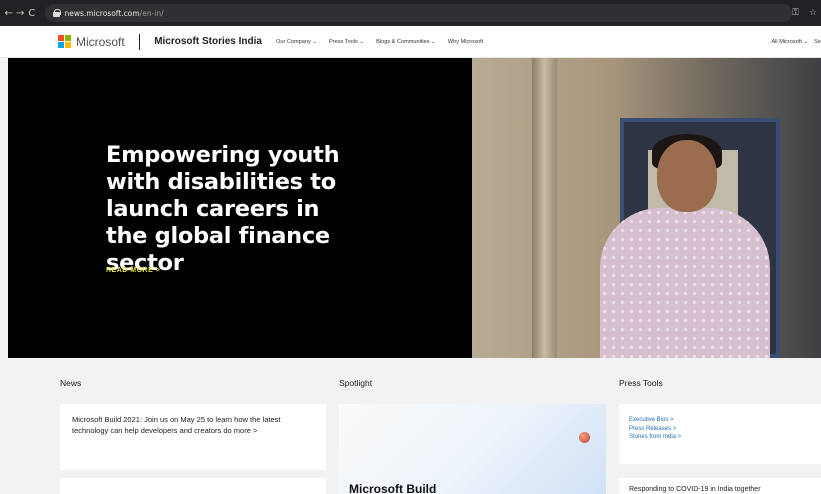  Describe the element at coordinates (817, 42) in the screenshot. I see `search-link: Se` at that location.